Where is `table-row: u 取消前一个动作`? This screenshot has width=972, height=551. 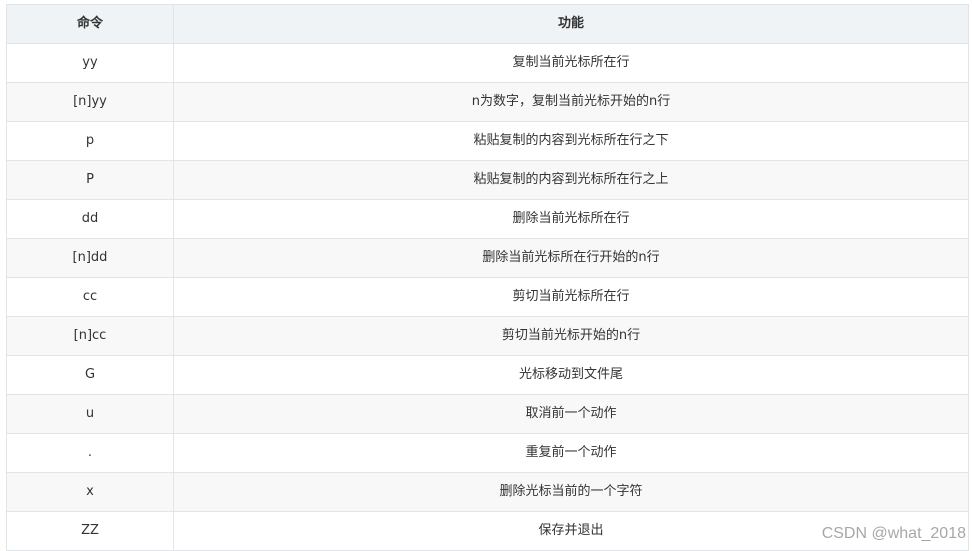
table-row: u 取消前一个动作 is located at coordinates (487, 414).